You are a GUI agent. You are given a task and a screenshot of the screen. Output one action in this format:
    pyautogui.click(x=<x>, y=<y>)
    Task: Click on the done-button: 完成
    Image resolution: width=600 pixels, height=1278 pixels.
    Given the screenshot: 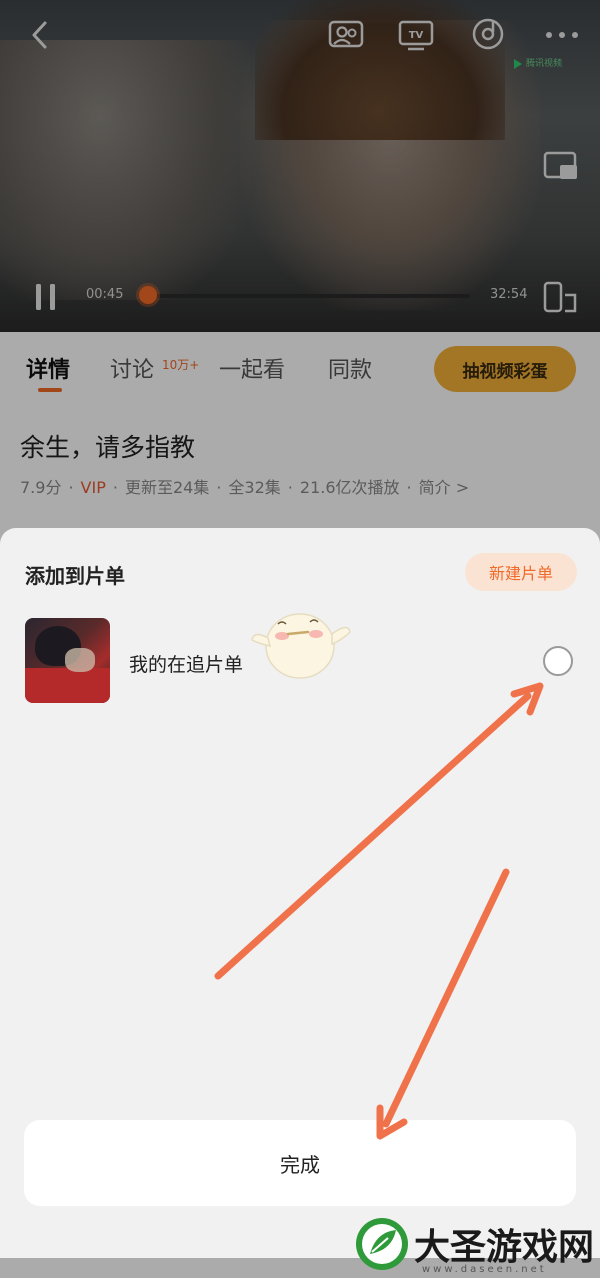 What is the action you would take?
    pyautogui.click(x=300, y=1163)
    